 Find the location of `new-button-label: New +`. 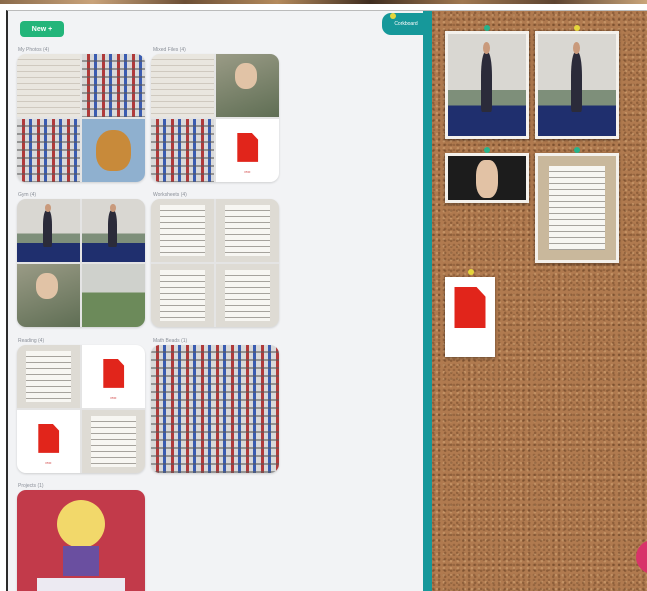

new-button-label: New + is located at coordinates (42, 29).